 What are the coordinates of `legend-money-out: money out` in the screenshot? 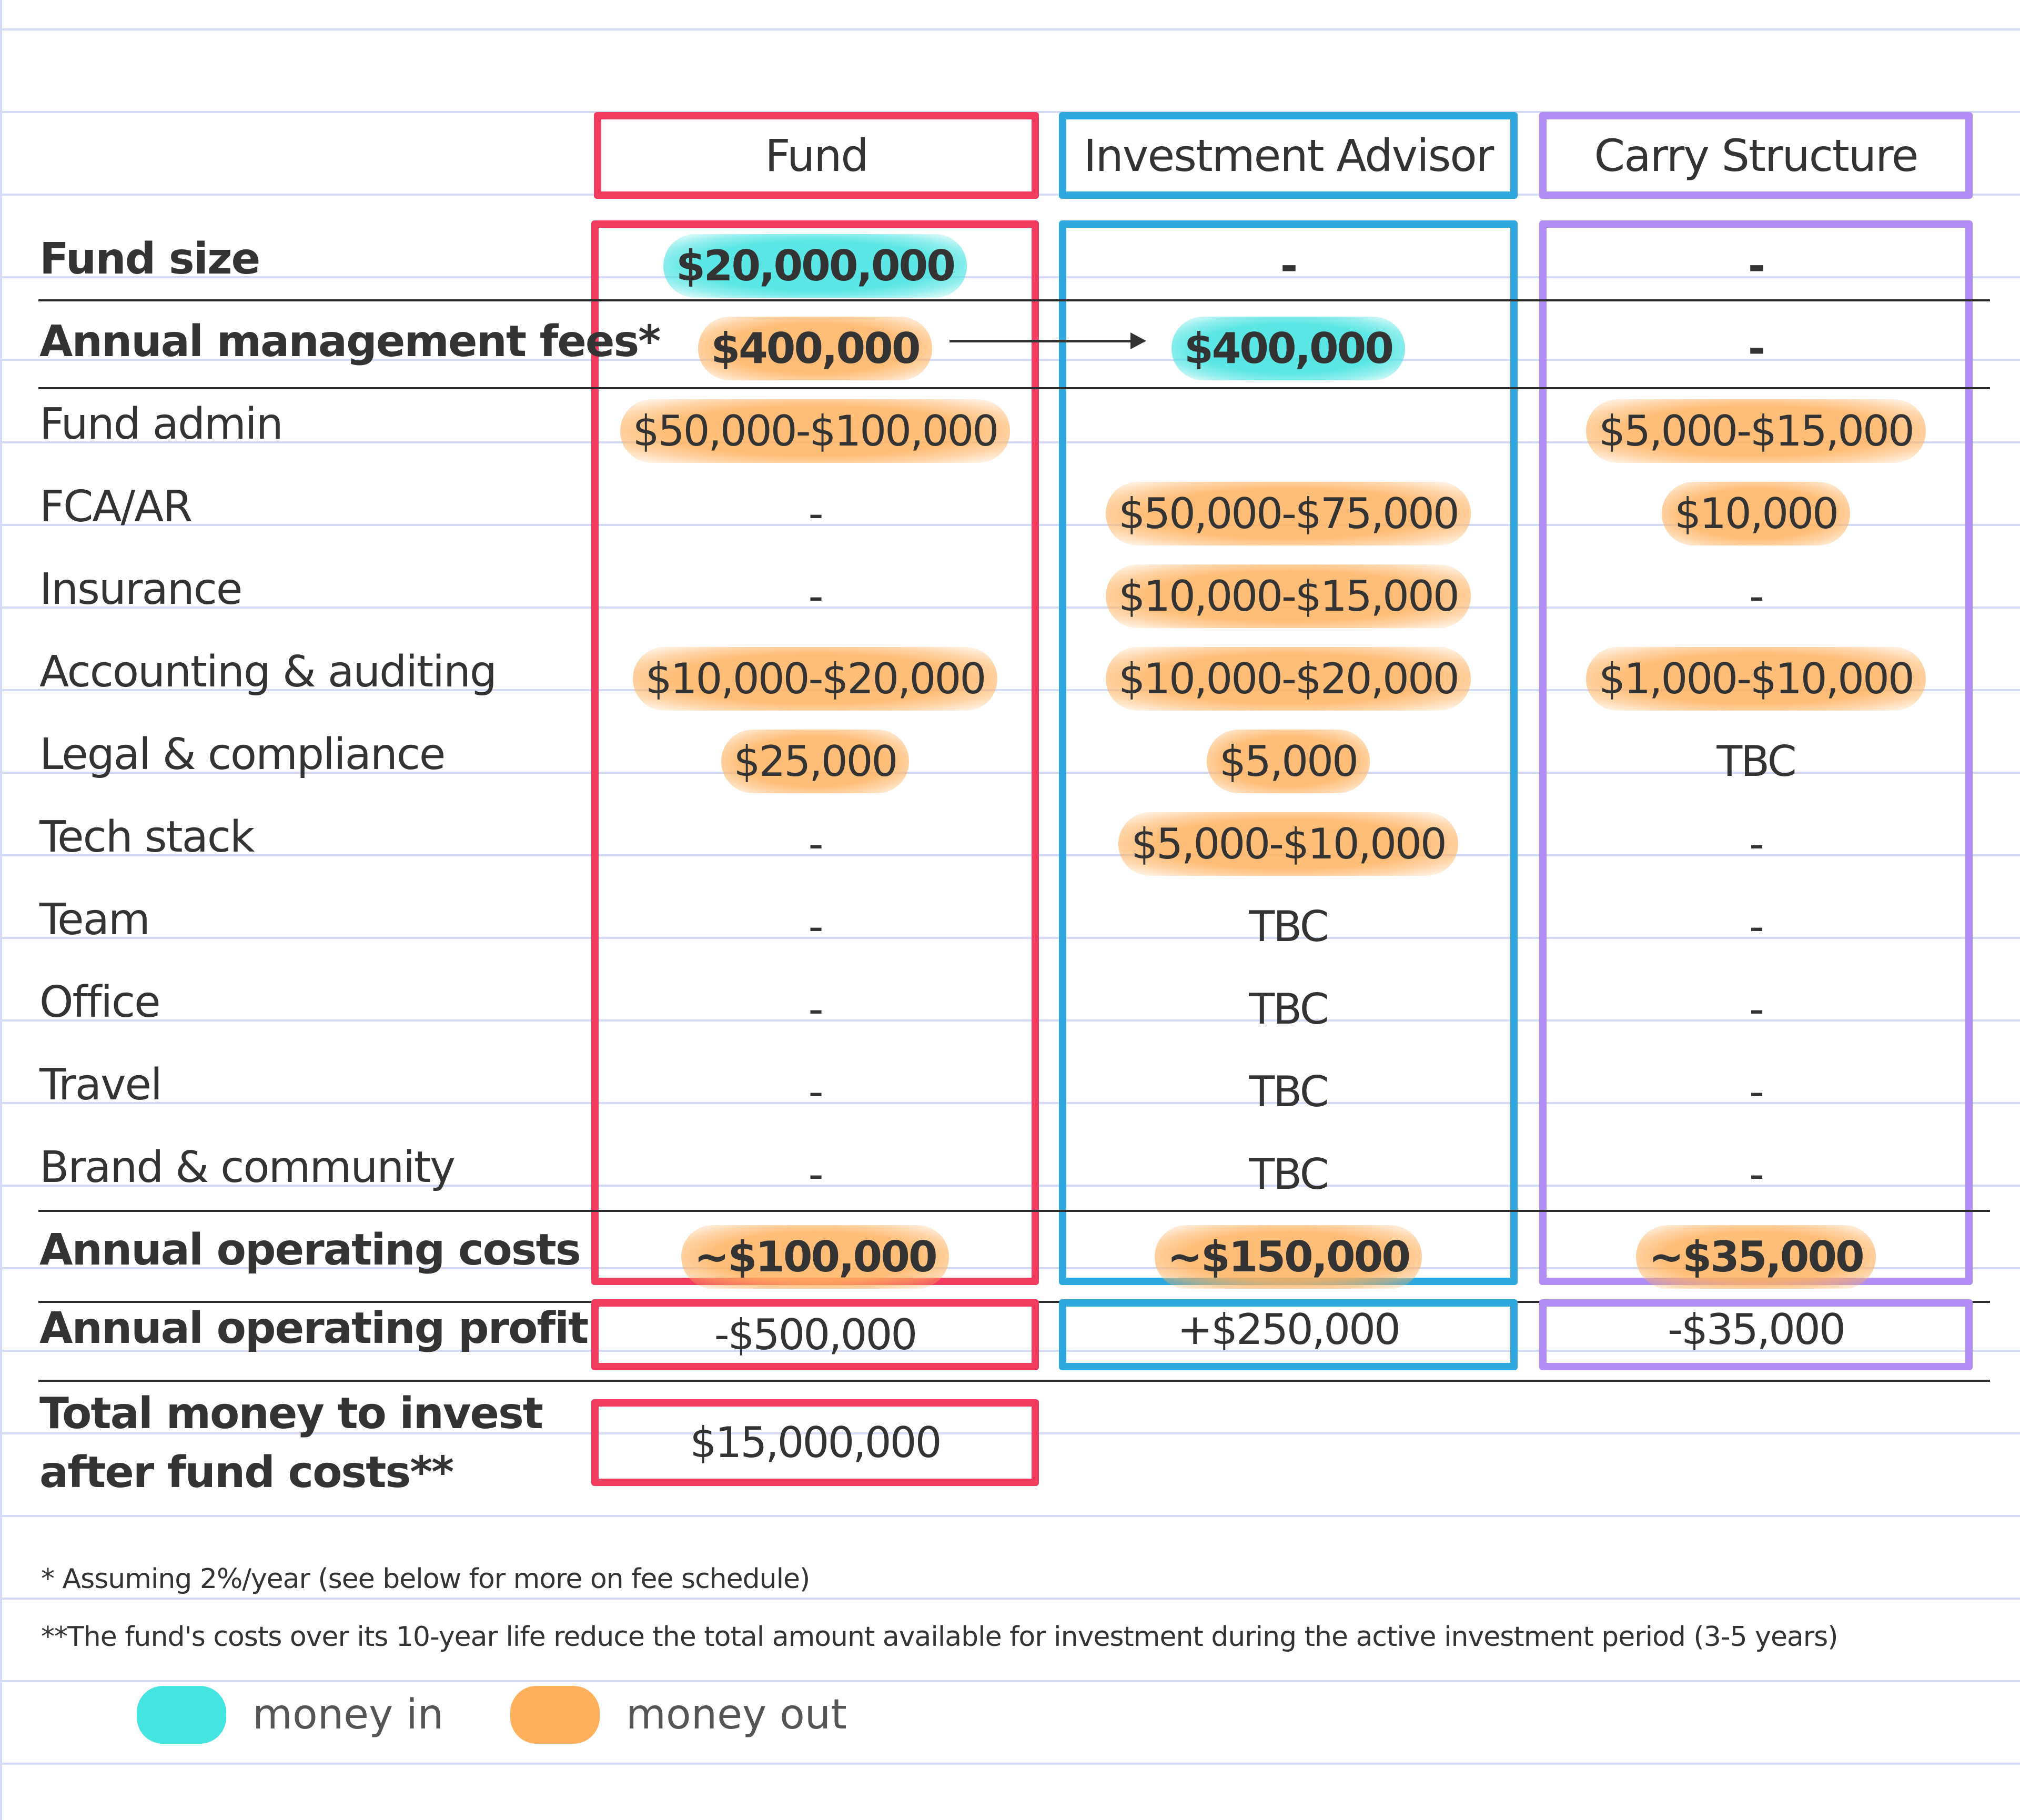 It's located at (678, 1715).